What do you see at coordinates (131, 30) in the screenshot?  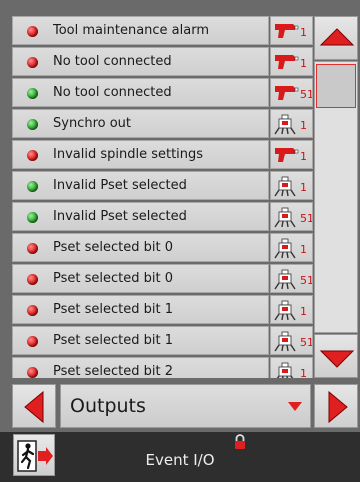 I see `io-label: Tool maintenance alarm` at bounding box center [131, 30].